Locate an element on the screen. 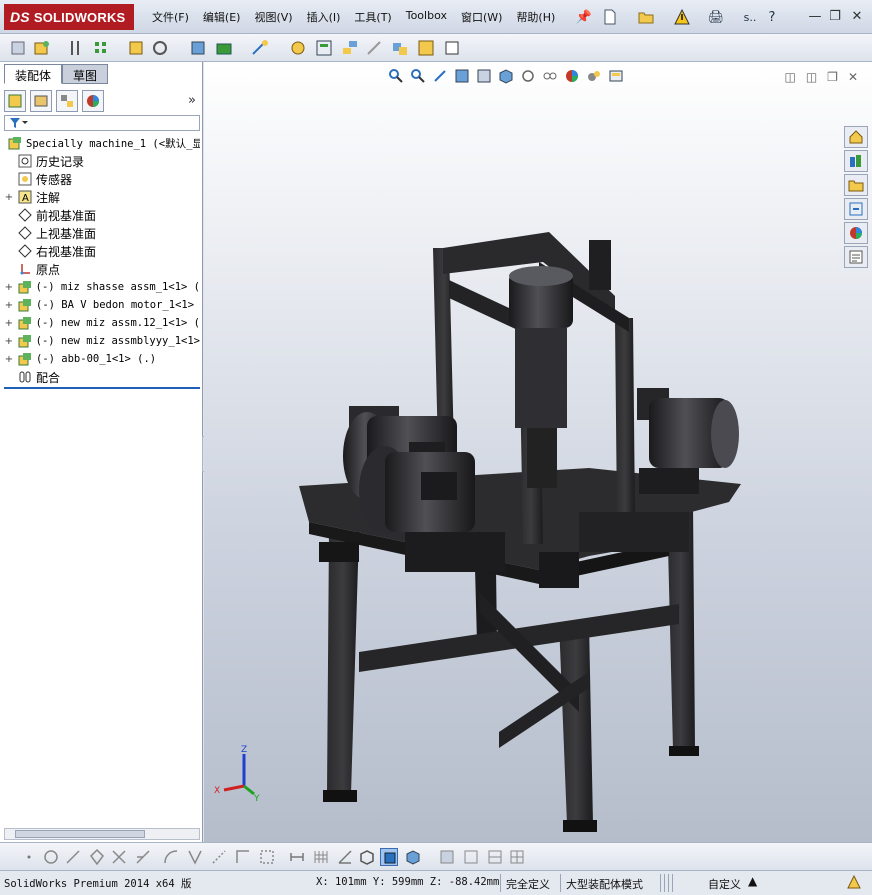 The height and width of the screenshot is (895, 872). scrollbar-thumb is located at coordinates (80, 834).